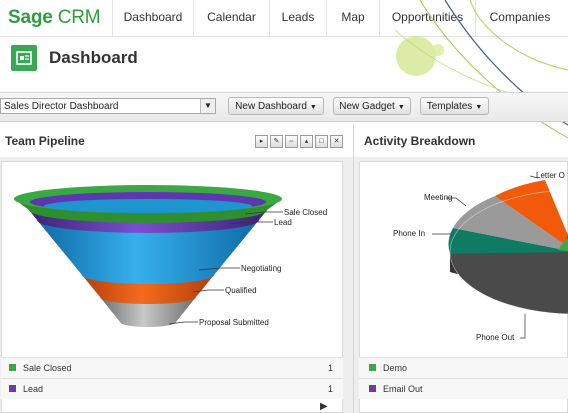  What do you see at coordinates (172, 388) in the screenshot?
I see `legend-row-lead: Lead 1` at bounding box center [172, 388].